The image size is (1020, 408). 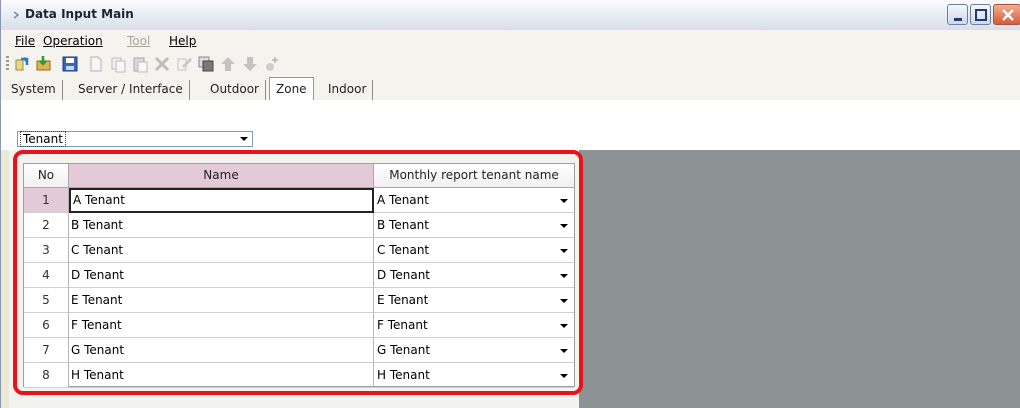 What do you see at coordinates (221, 176) in the screenshot?
I see `column-header-name: Name` at bounding box center [221, 176].